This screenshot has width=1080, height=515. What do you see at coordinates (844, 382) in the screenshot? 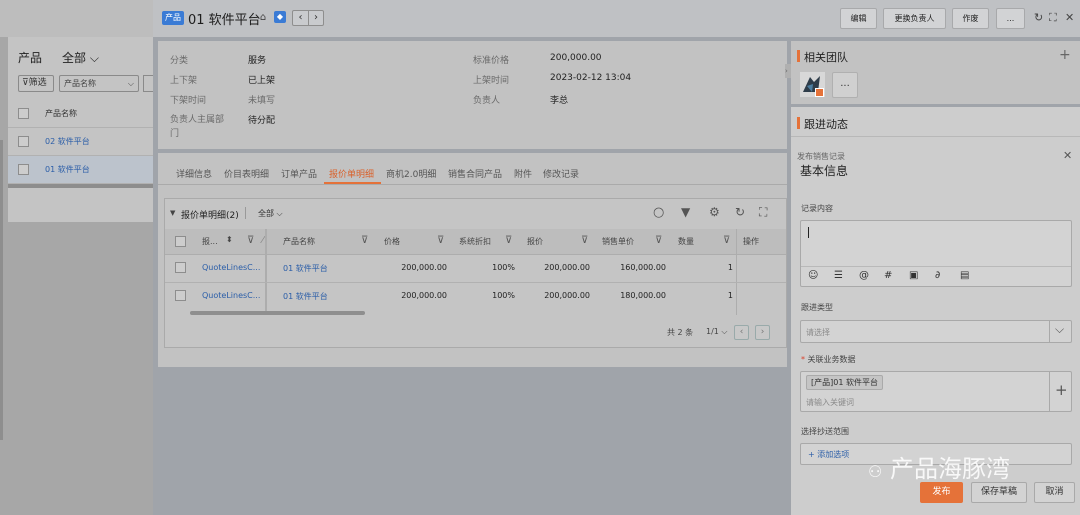
I see `related-chip: [产品]01 软件平台` at bounding box center [844, 382].